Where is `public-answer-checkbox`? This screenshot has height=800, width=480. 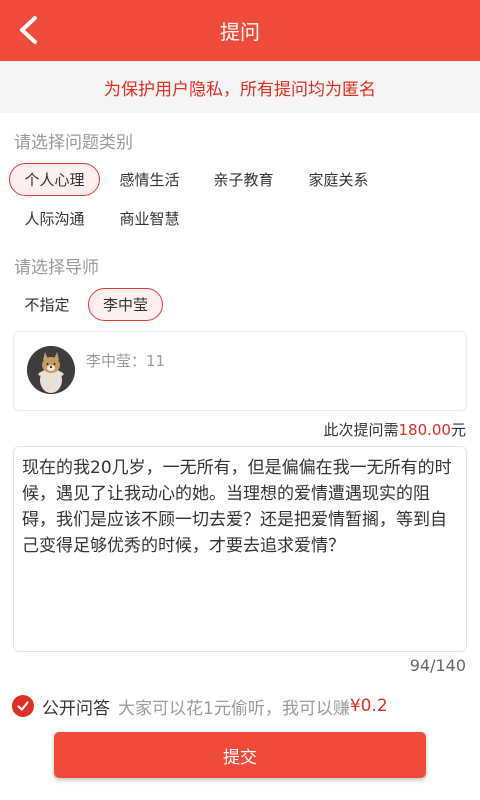
public-answer-checkbox is located at coordinates (23, 706).